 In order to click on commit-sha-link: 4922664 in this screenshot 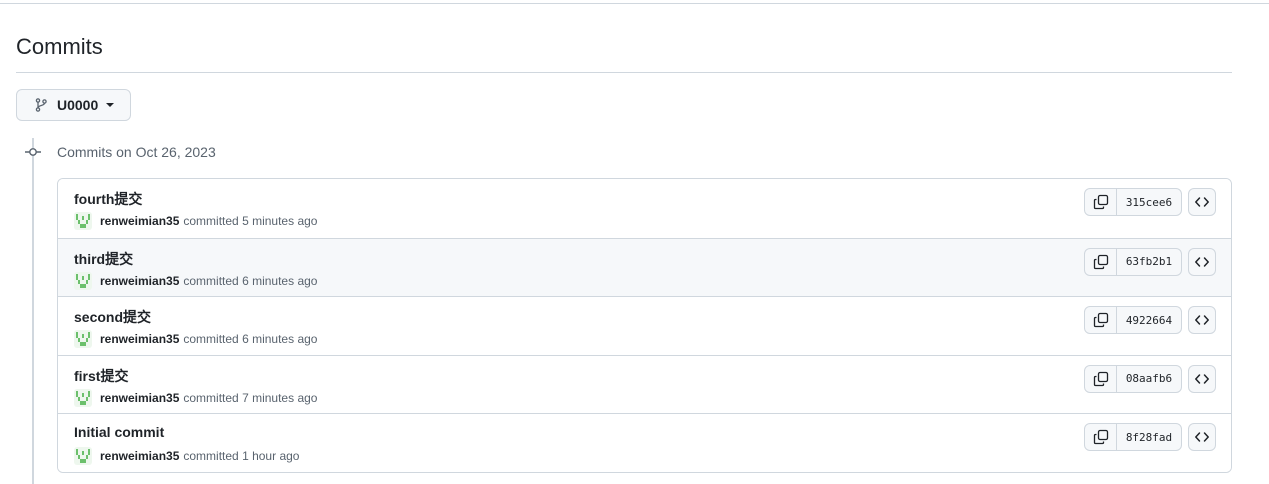, I will do `click(1149, 320)`.